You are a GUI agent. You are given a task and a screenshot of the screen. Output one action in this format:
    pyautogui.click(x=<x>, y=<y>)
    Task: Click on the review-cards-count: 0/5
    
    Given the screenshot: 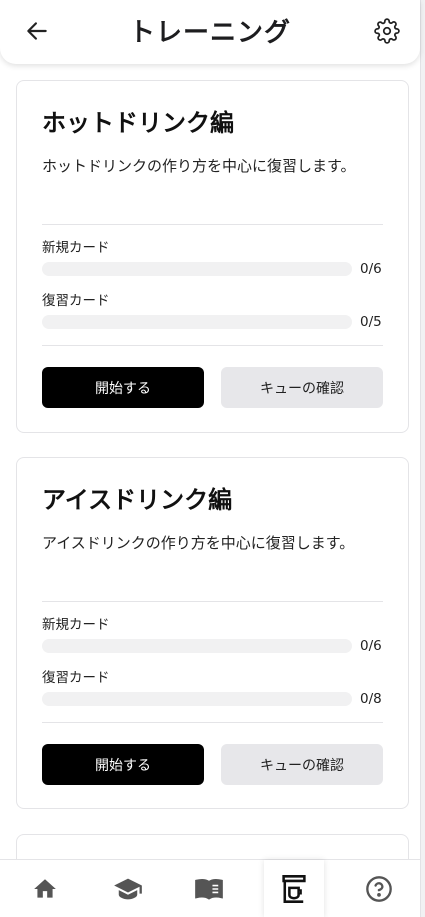 What is the action you would take?
    pyautogui.click(x=371, y=322)
    